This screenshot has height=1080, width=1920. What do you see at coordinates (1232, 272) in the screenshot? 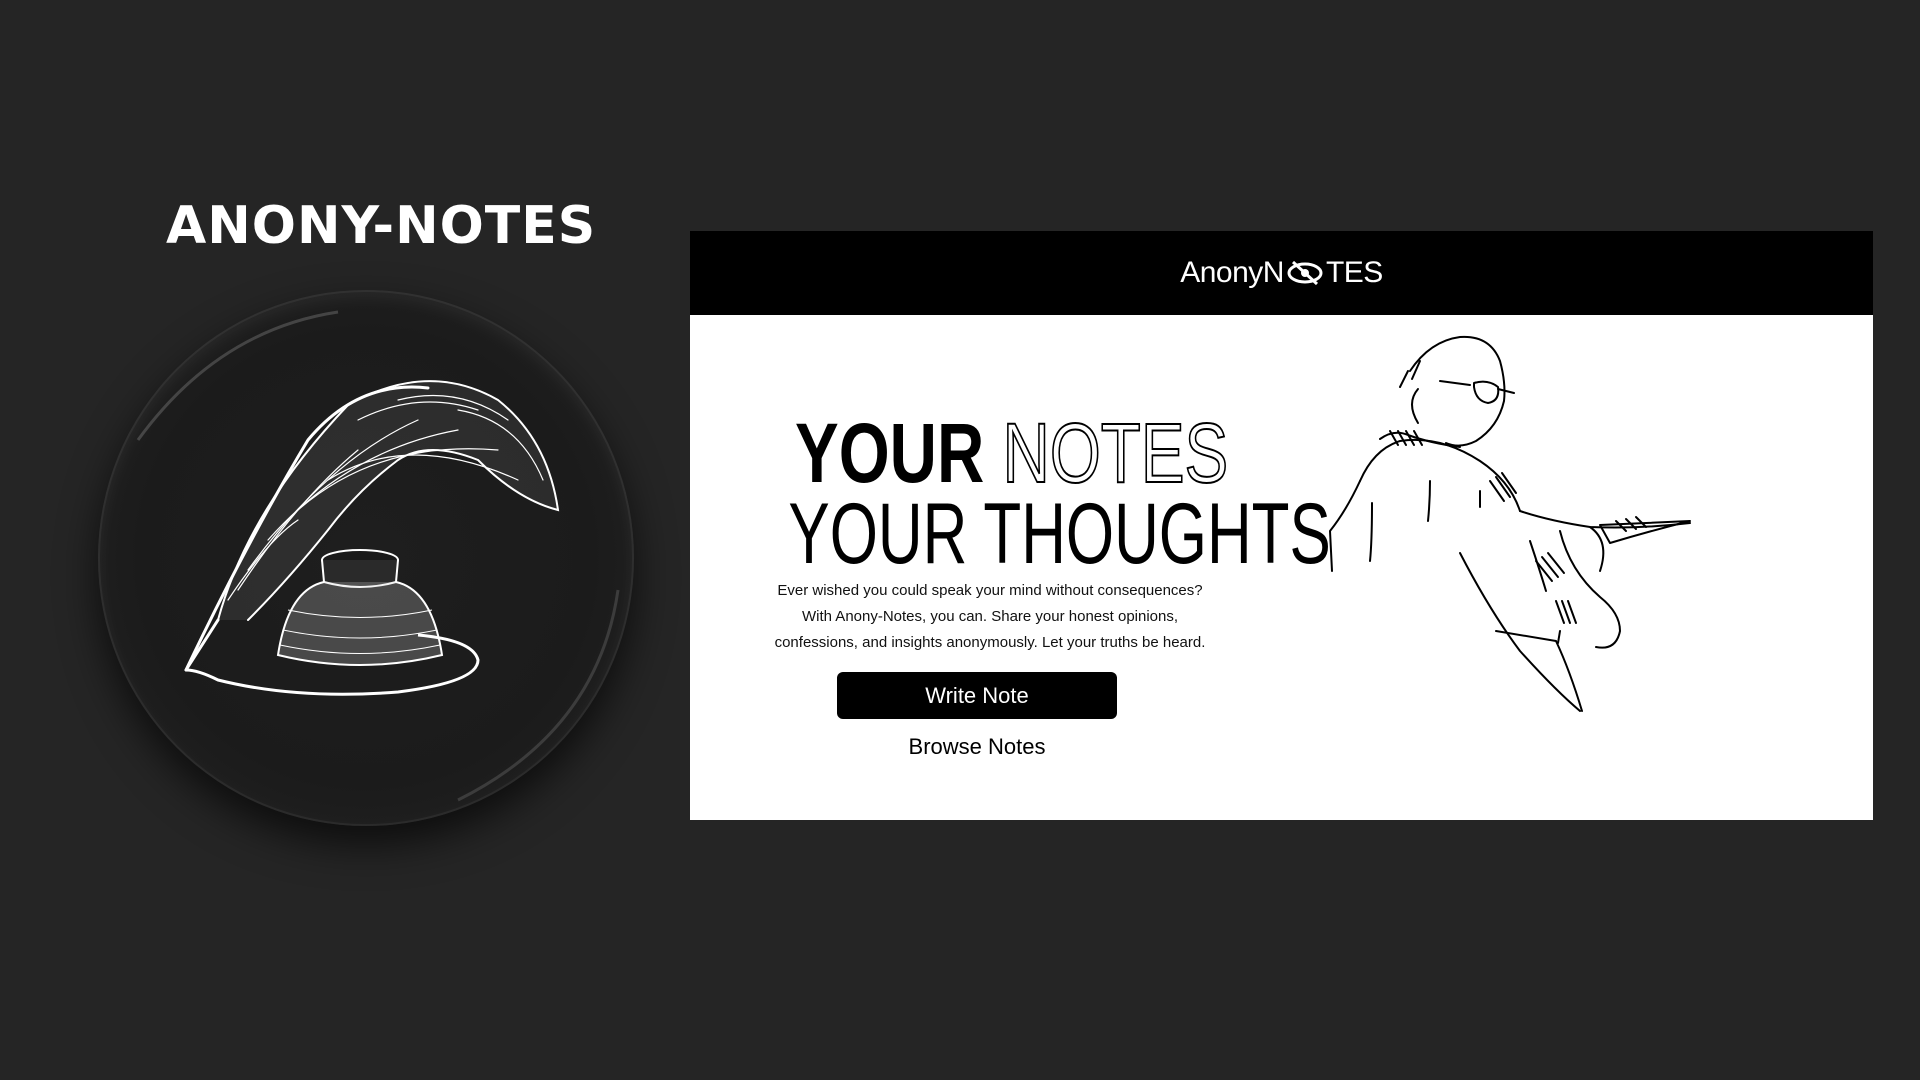
I see `logo-prefix: AnonyN` at bounding box center [1232, 272].